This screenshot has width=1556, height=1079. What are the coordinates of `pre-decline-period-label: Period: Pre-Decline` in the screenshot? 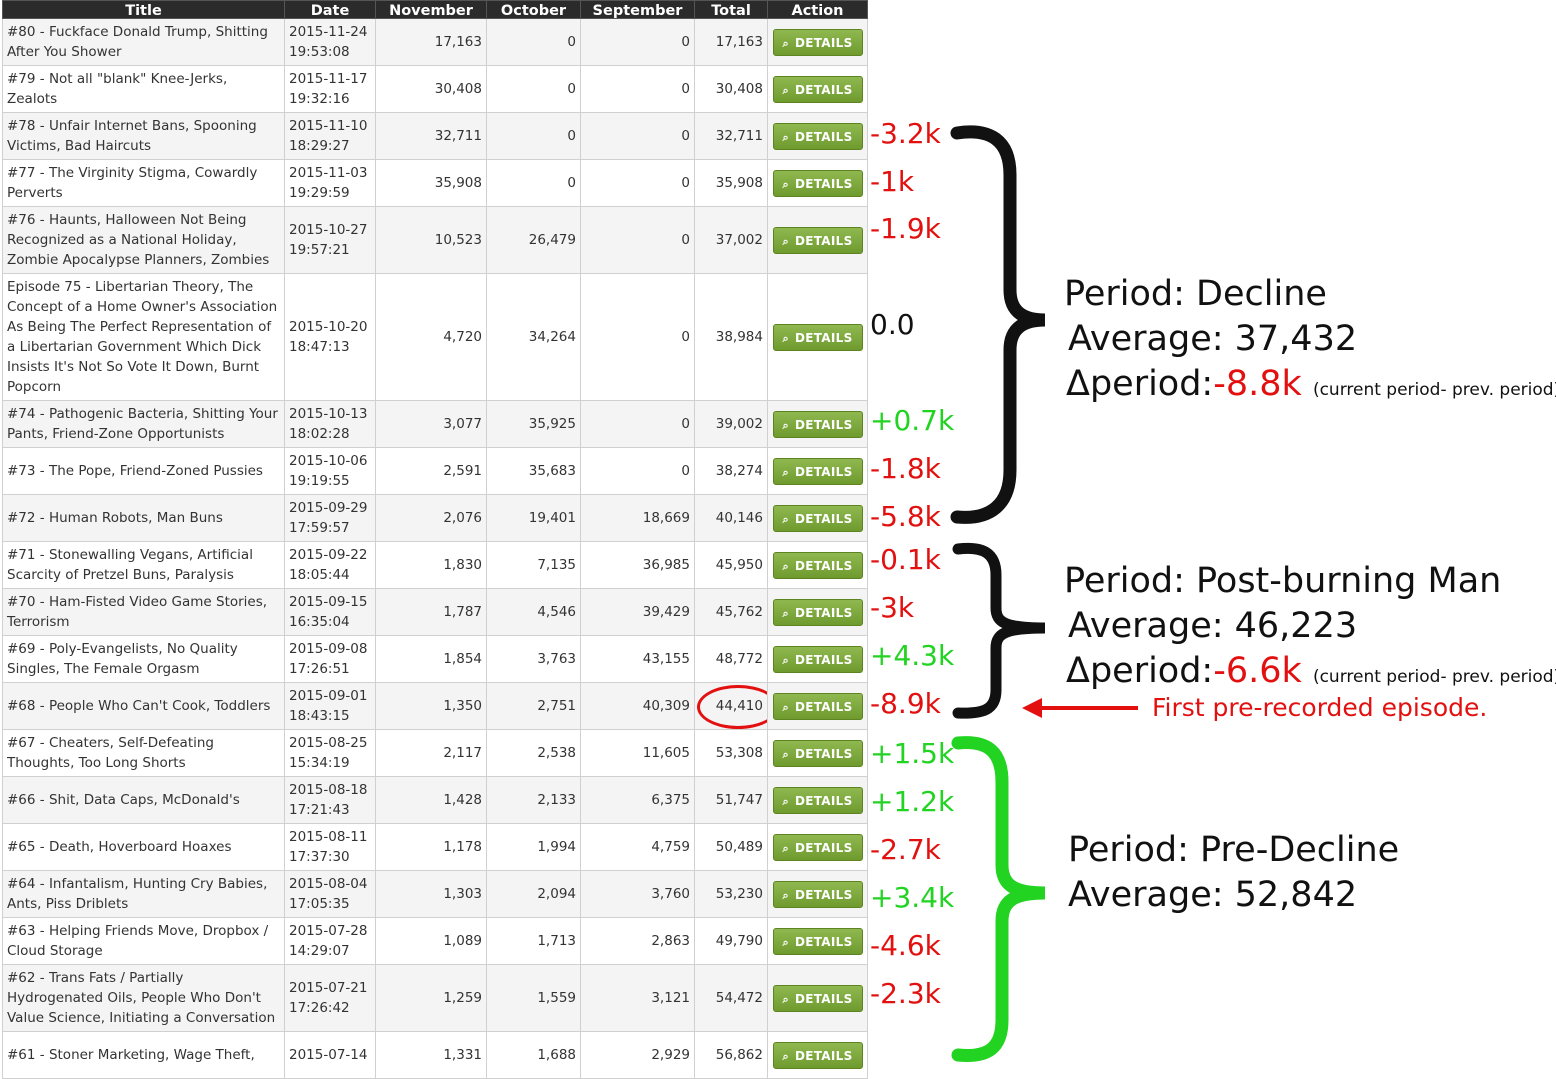 It's located at (1234, 850).